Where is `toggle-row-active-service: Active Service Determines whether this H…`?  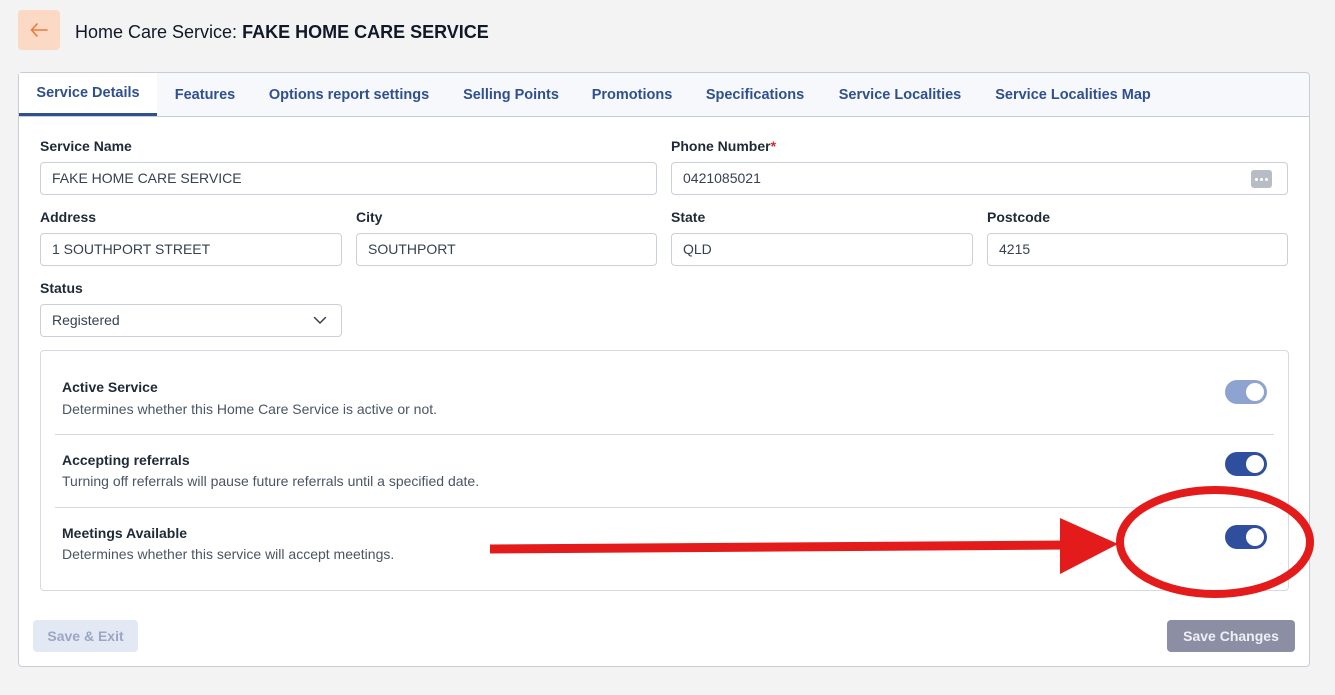 toggle-row-active-service: Active Service Determines whether this H… is located at coordinates (664, 400).